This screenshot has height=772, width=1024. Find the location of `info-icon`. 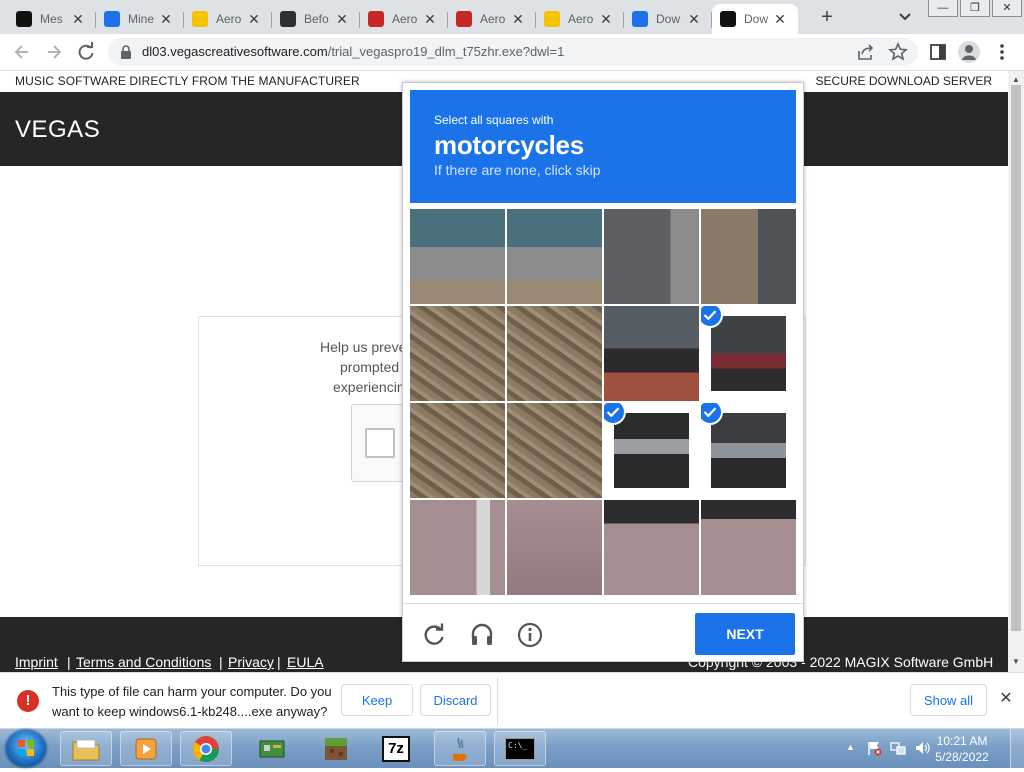

info-icon is located at coordinates (530, 635).